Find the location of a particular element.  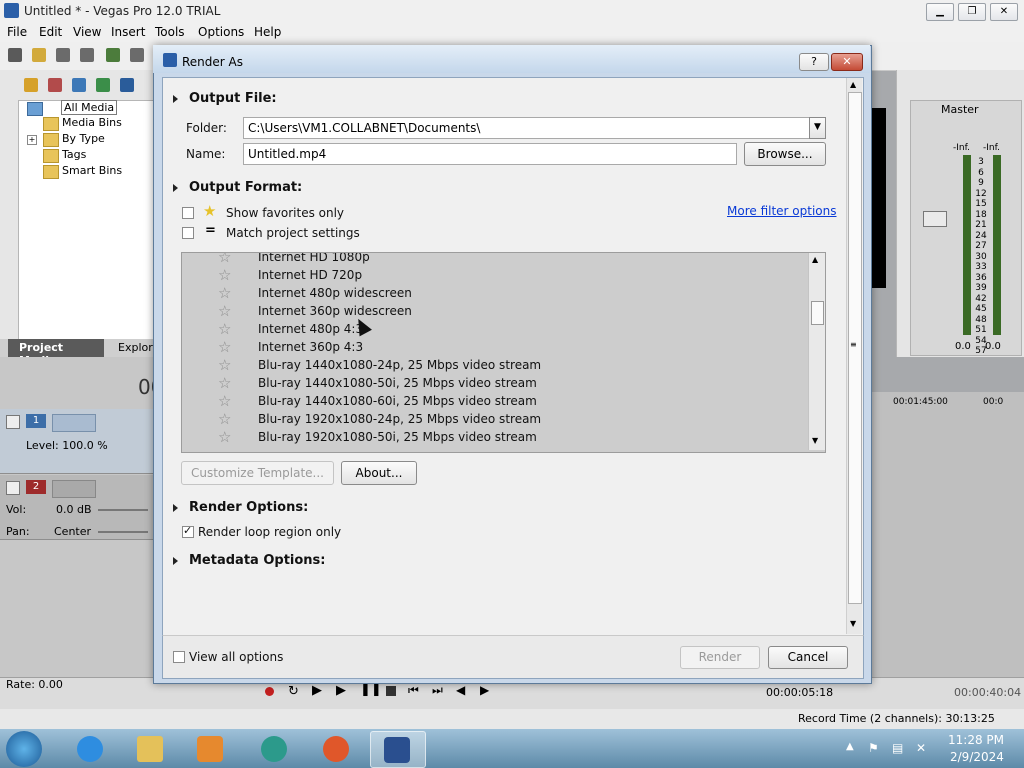

render-loop-label: Render loop region only is located at coordinates (269, 532).